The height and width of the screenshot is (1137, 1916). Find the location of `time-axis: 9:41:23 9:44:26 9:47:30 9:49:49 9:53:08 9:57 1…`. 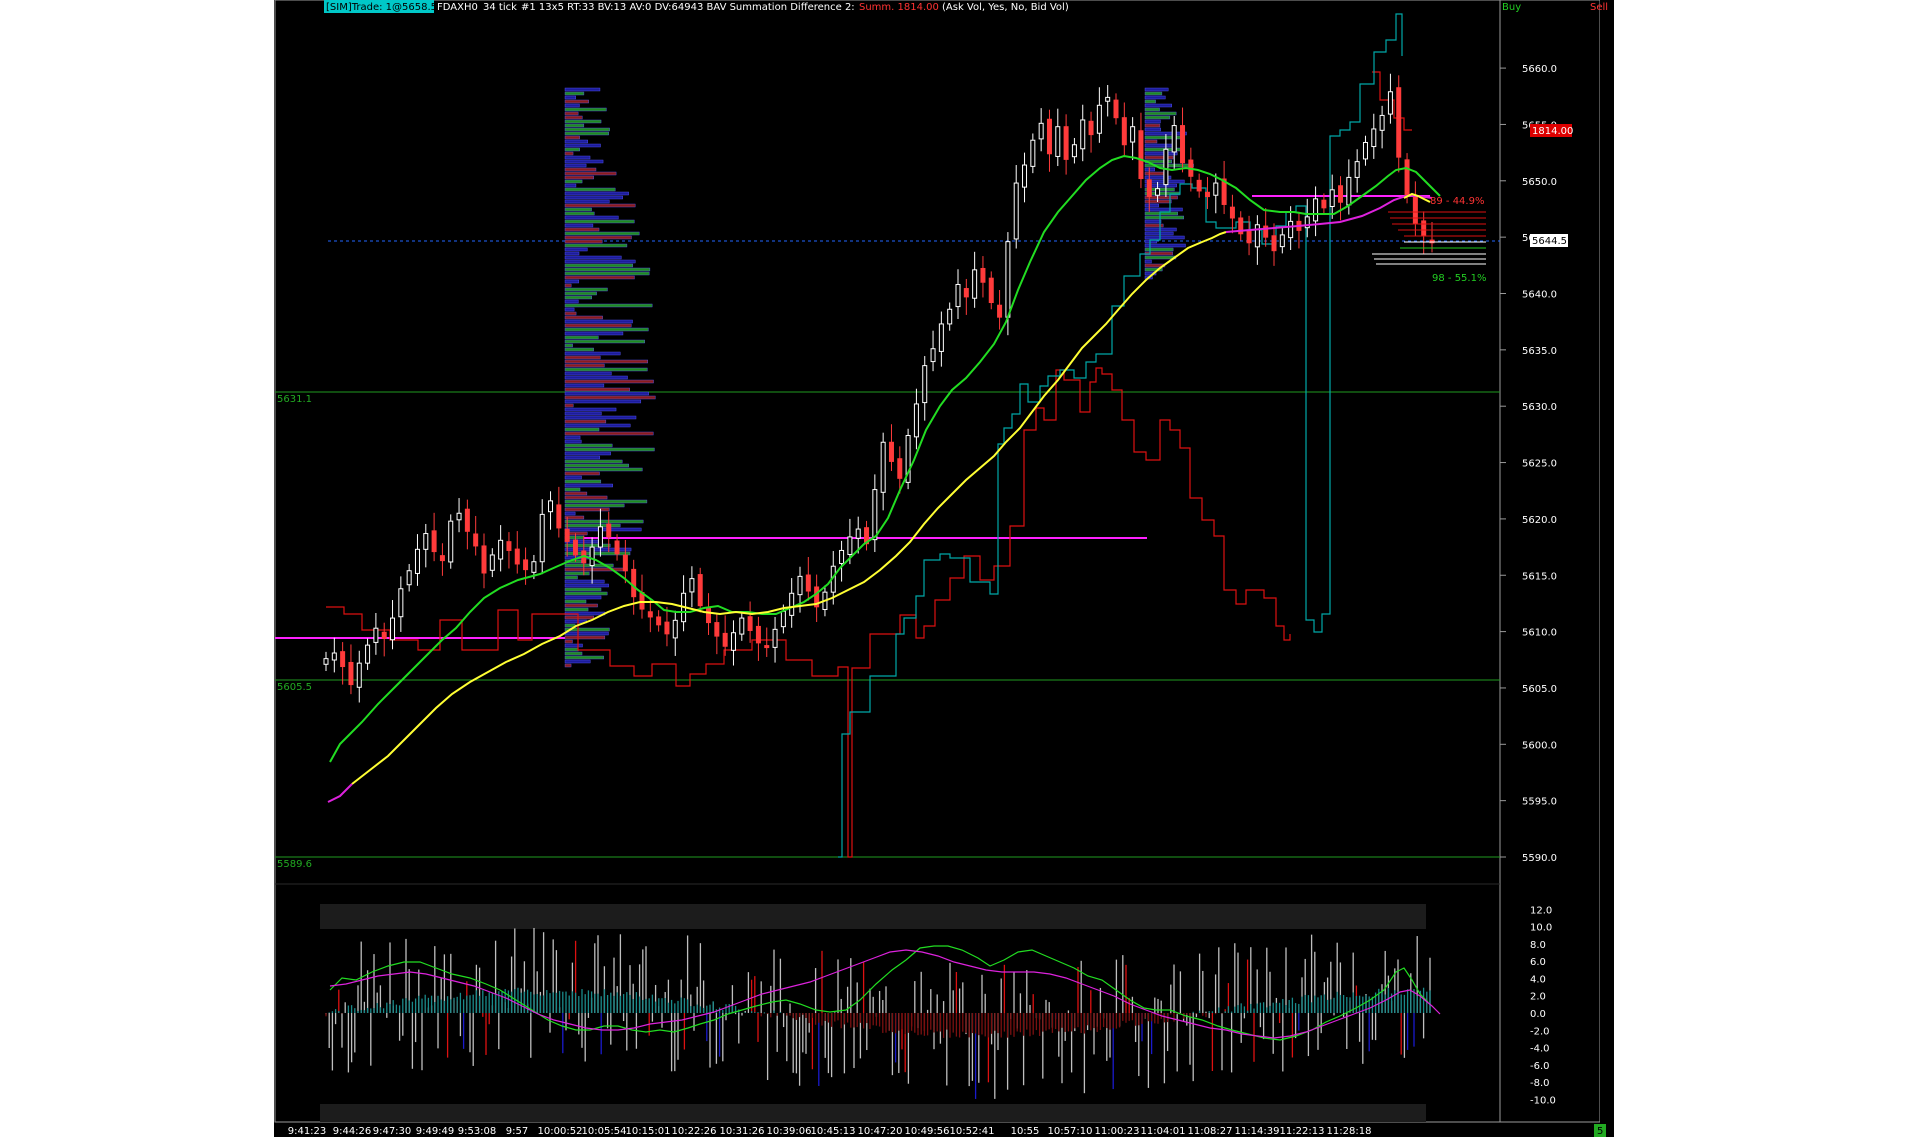

time-axis: 9:41:23 9:44:26 9:47:30 9:49:49 9:53:08 9:57 1… is located at coordinates (830, 1131).